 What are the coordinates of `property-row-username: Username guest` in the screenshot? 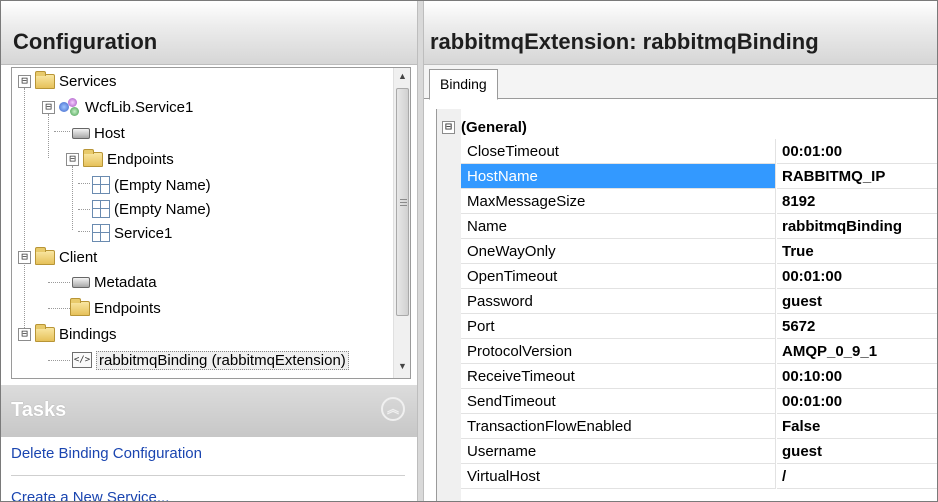 It's located at (699, 451).